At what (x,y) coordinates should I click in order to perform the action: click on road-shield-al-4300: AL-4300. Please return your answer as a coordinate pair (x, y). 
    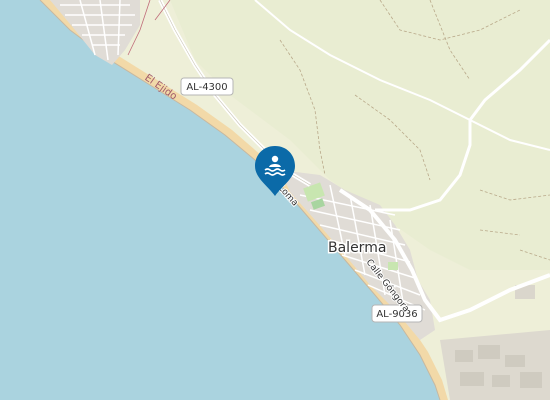
    Looking at the image, I should click on (207, 86).